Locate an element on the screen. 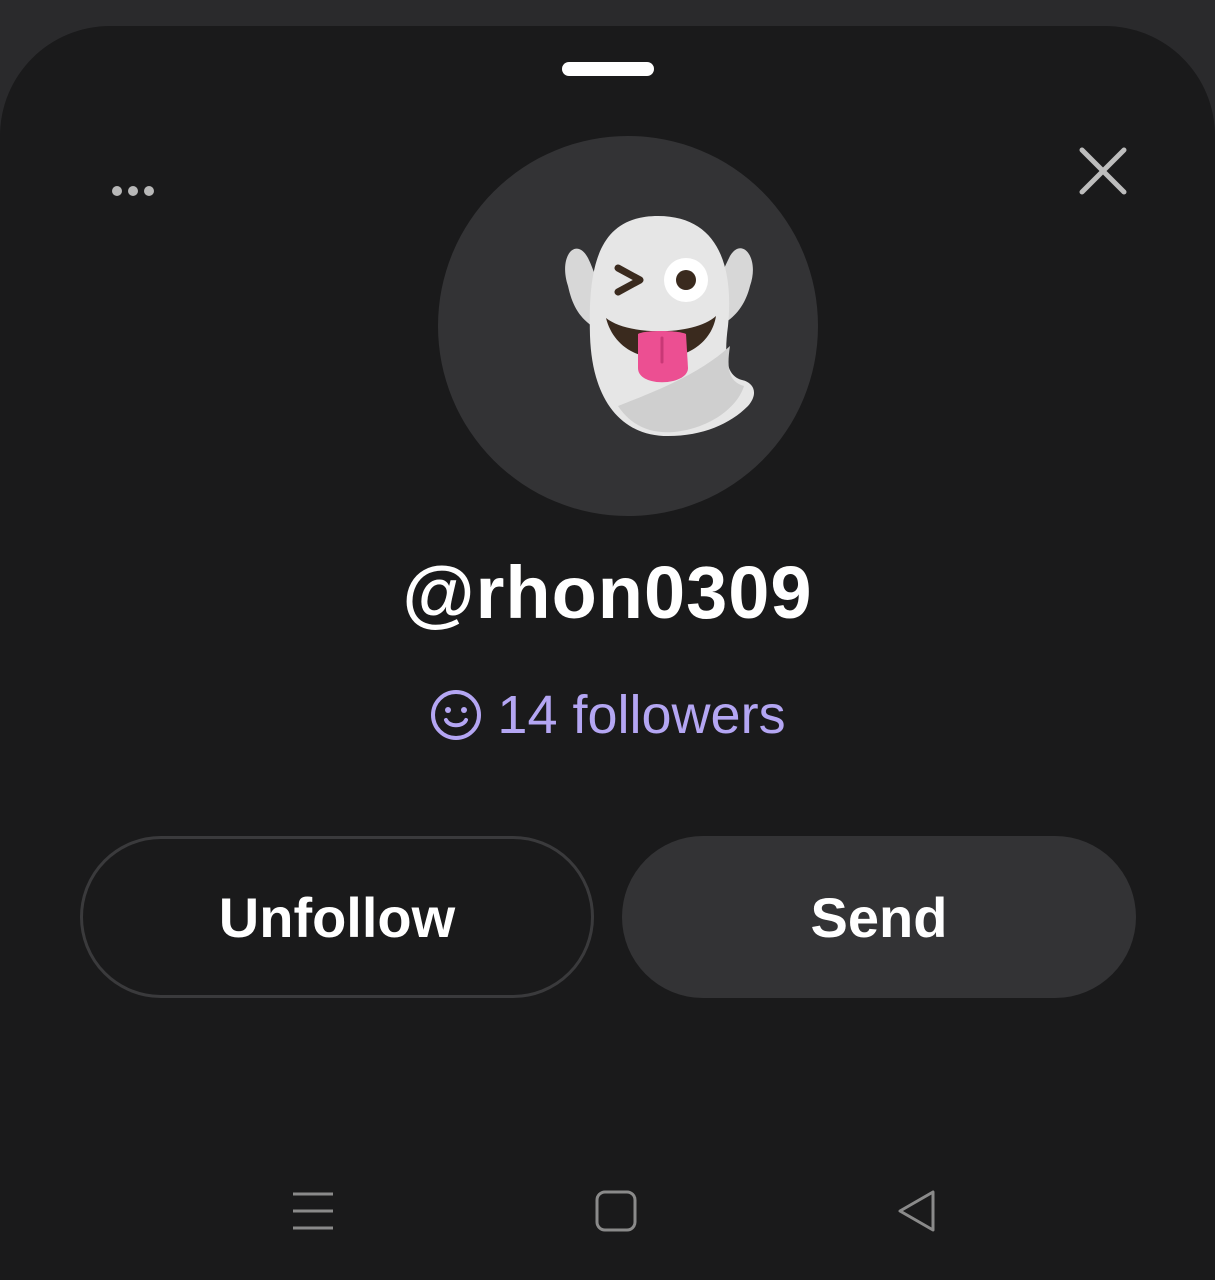 This screenshot has height=1280, width=1215. unfollow-label: Unfollow is located at coordinates (337, 917).